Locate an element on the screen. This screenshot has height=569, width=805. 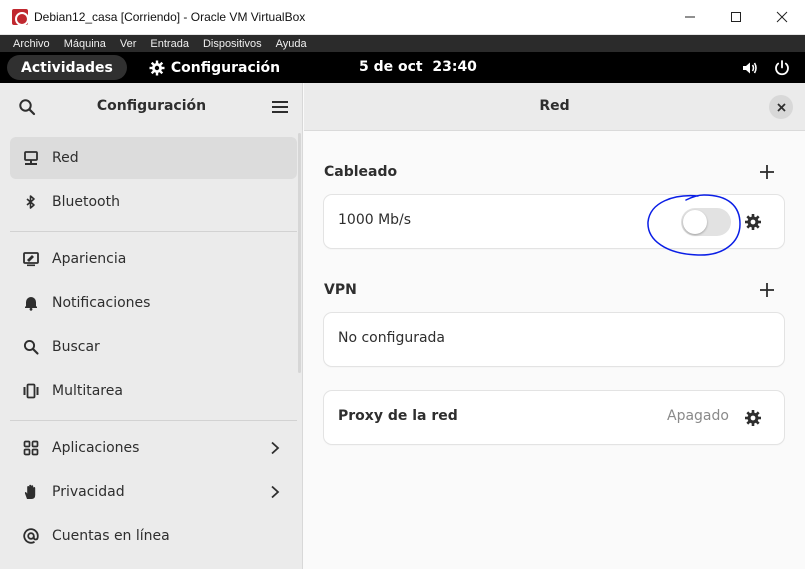
network-wired-icon is located at coordinates (31, 158).